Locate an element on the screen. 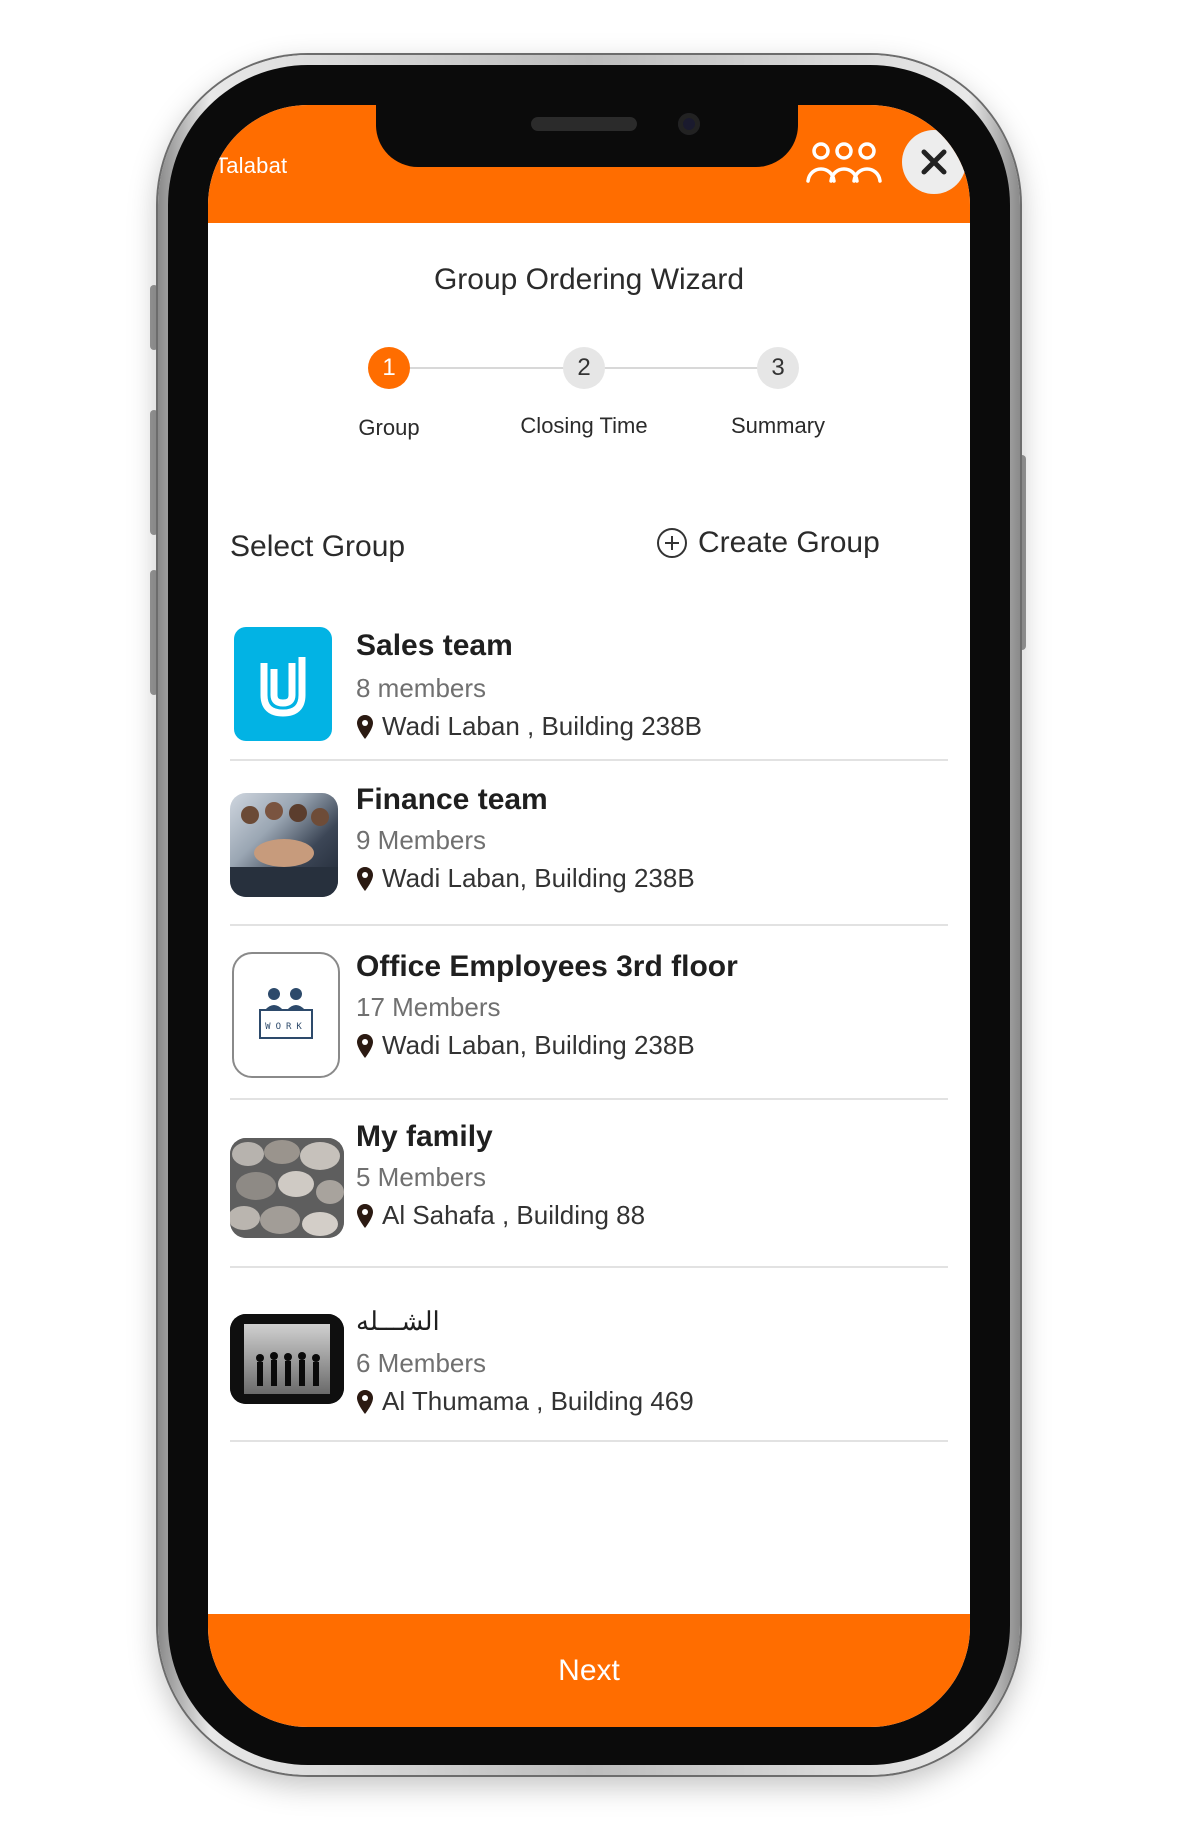 This screenshot has height=1832, width=1187. volume-up-button is located at coordinates (154, 472).